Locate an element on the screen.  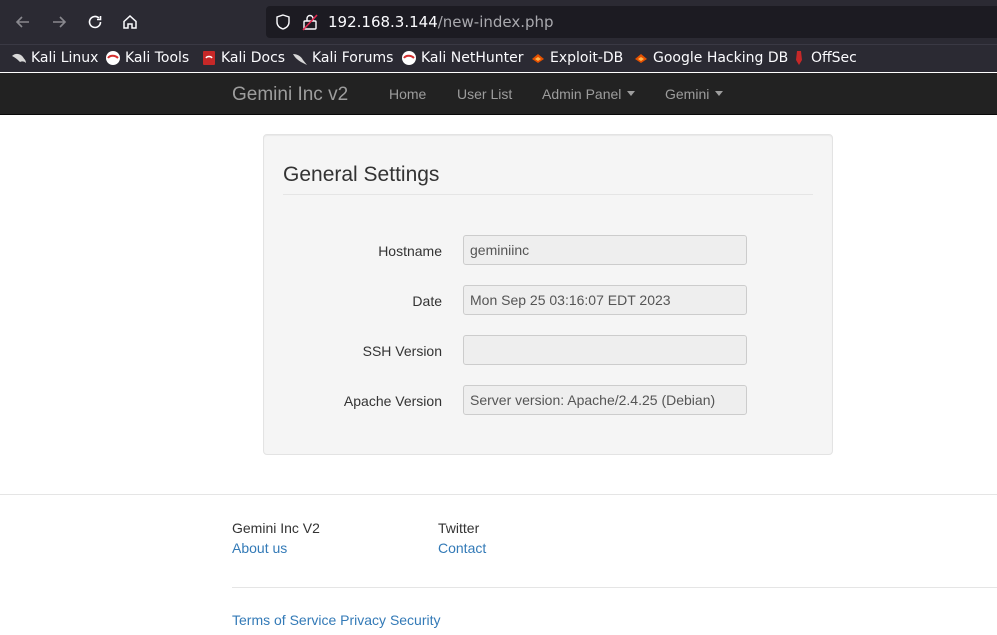
bookmark-kali-nethunter: Kali NetHunter is located at coordinates (462, 58).